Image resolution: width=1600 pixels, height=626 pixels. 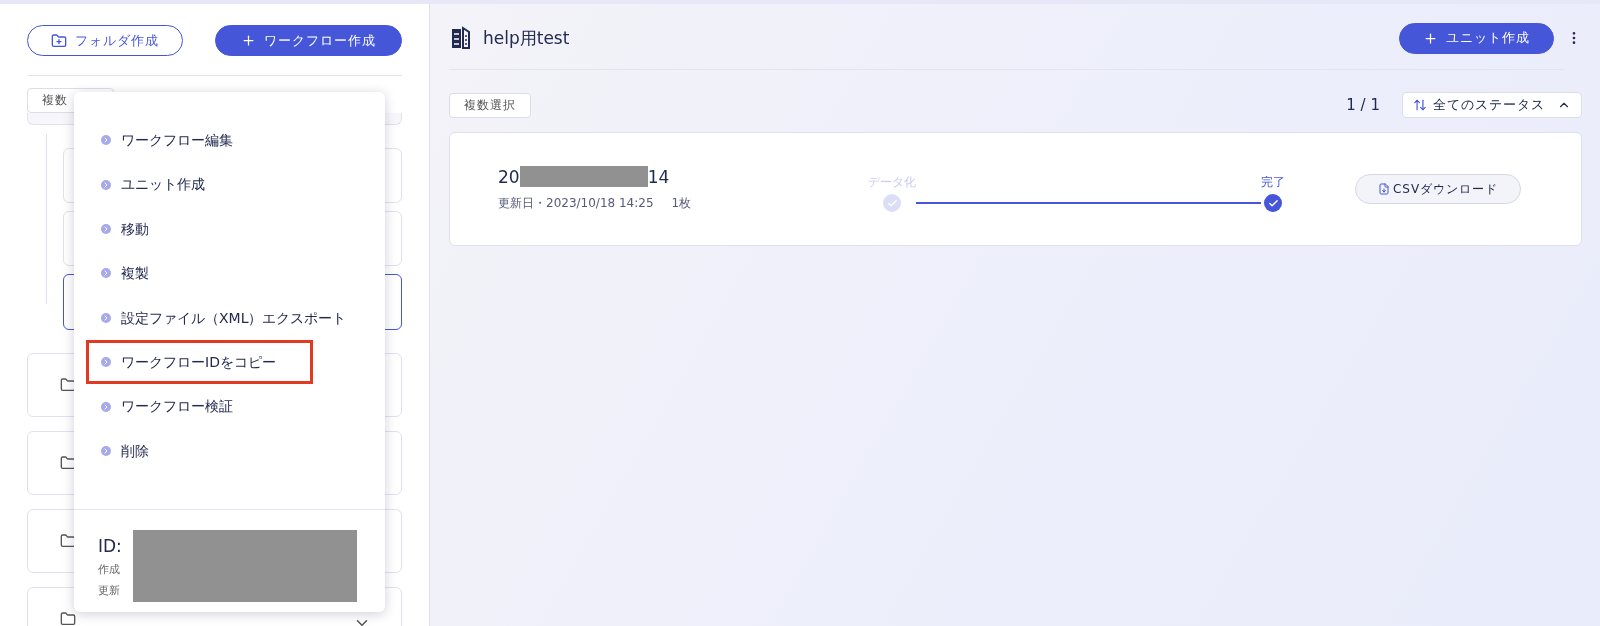 What do you see at coordinates (199, 362) in the screenshot?
I see `menu-item: ワークフローIDをコピー` at bounding box center [199, 362].